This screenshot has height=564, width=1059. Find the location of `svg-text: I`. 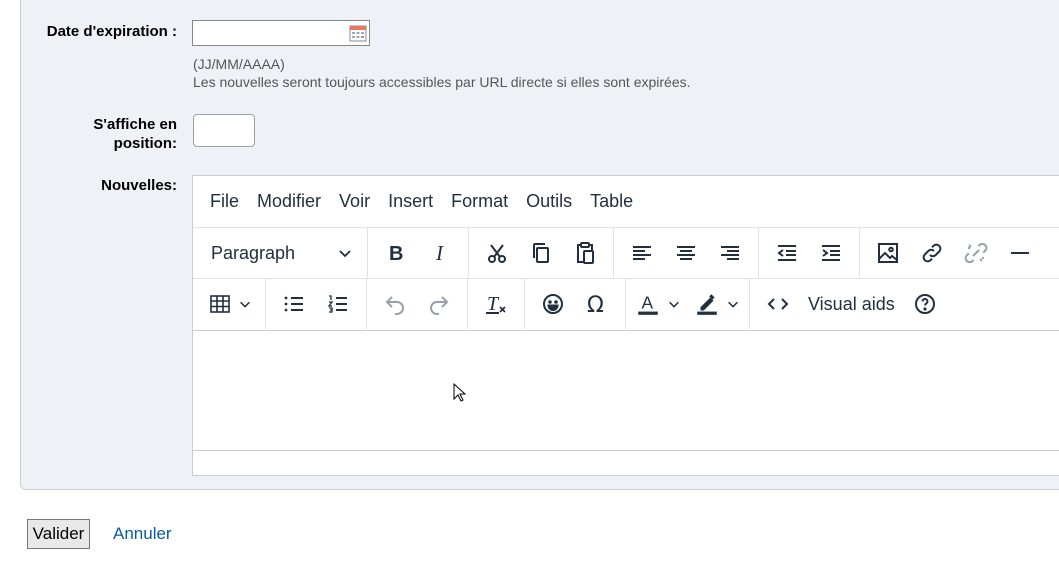

svg-text: I is located at coordinates (439, 253).